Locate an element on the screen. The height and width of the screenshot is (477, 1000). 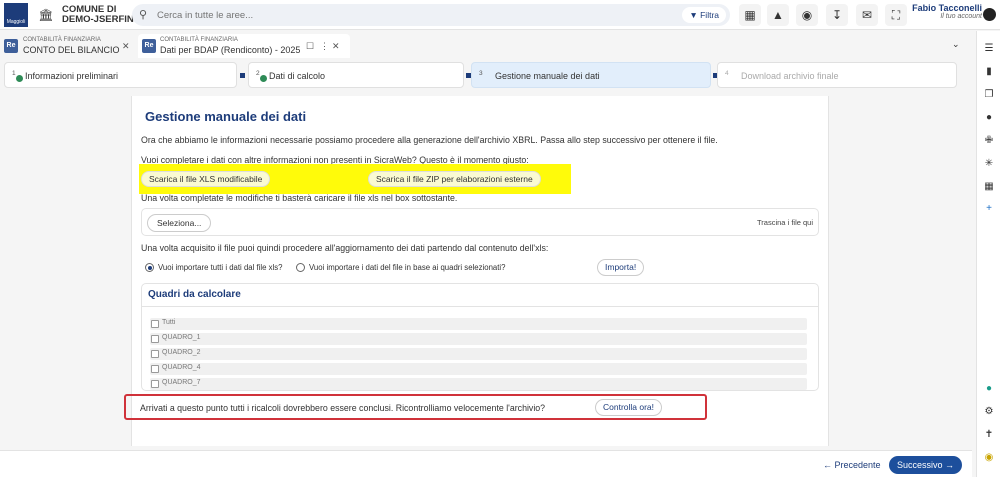
step-download-archivio: 4 Download archivio finale is located at coordinates (837, 75).